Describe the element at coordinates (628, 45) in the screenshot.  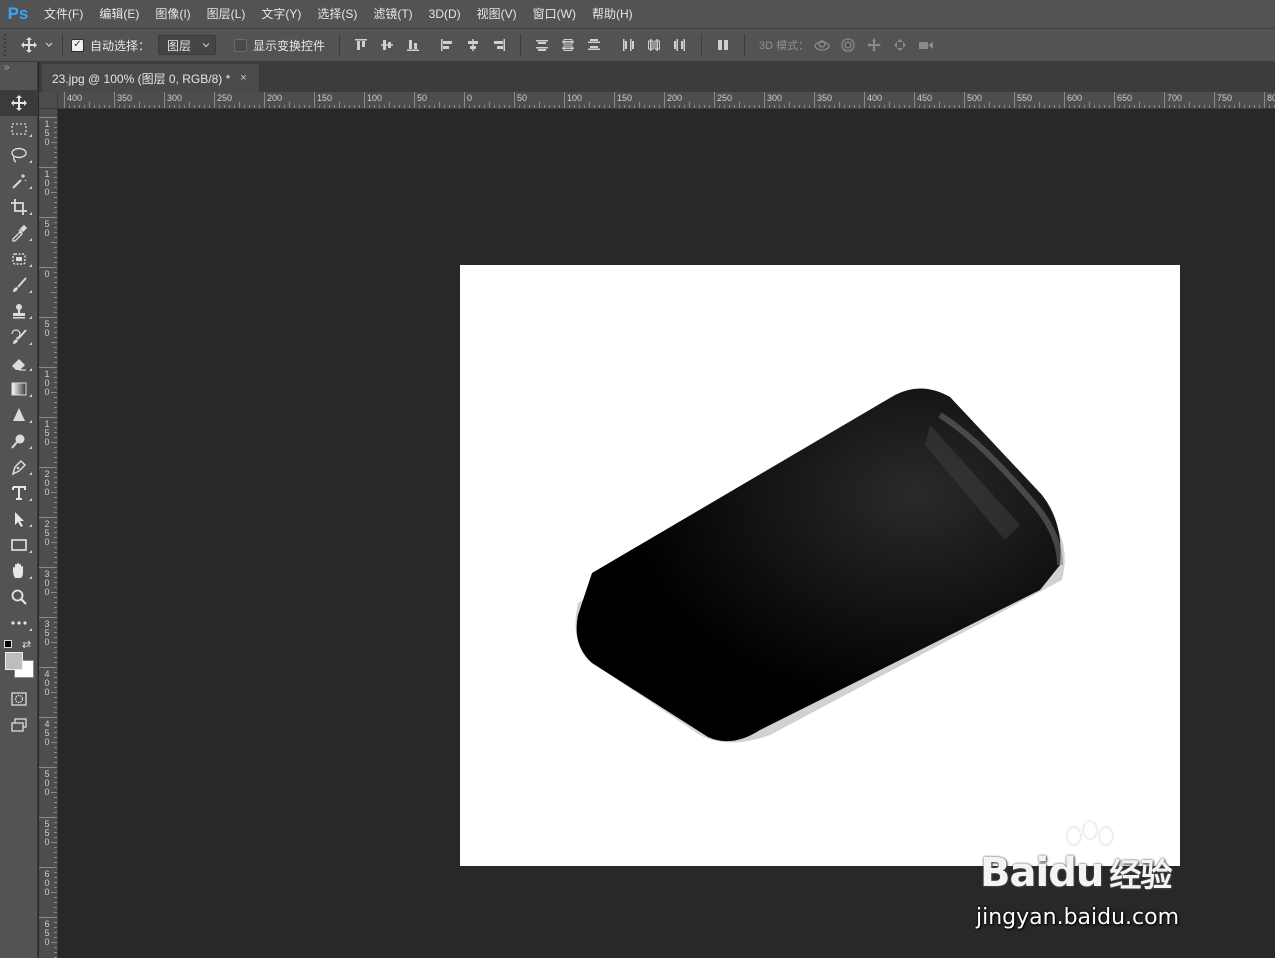
I see `distribute-left-button` at that location.